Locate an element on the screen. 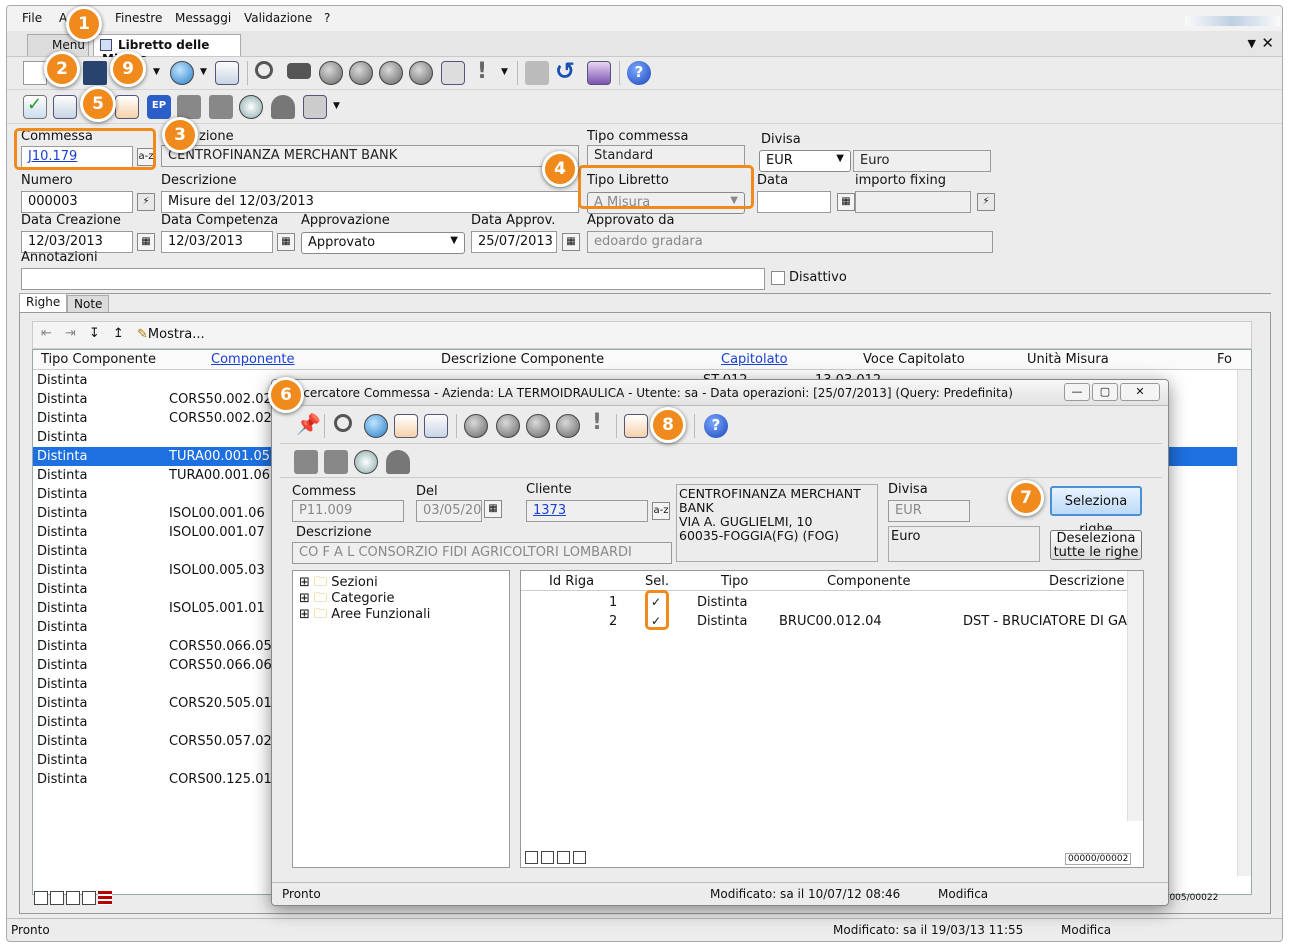 Image resolution: width=1289 pixels, height=946 pixels. col-capitolato: Capitolato is located at coordinates (754, 359).